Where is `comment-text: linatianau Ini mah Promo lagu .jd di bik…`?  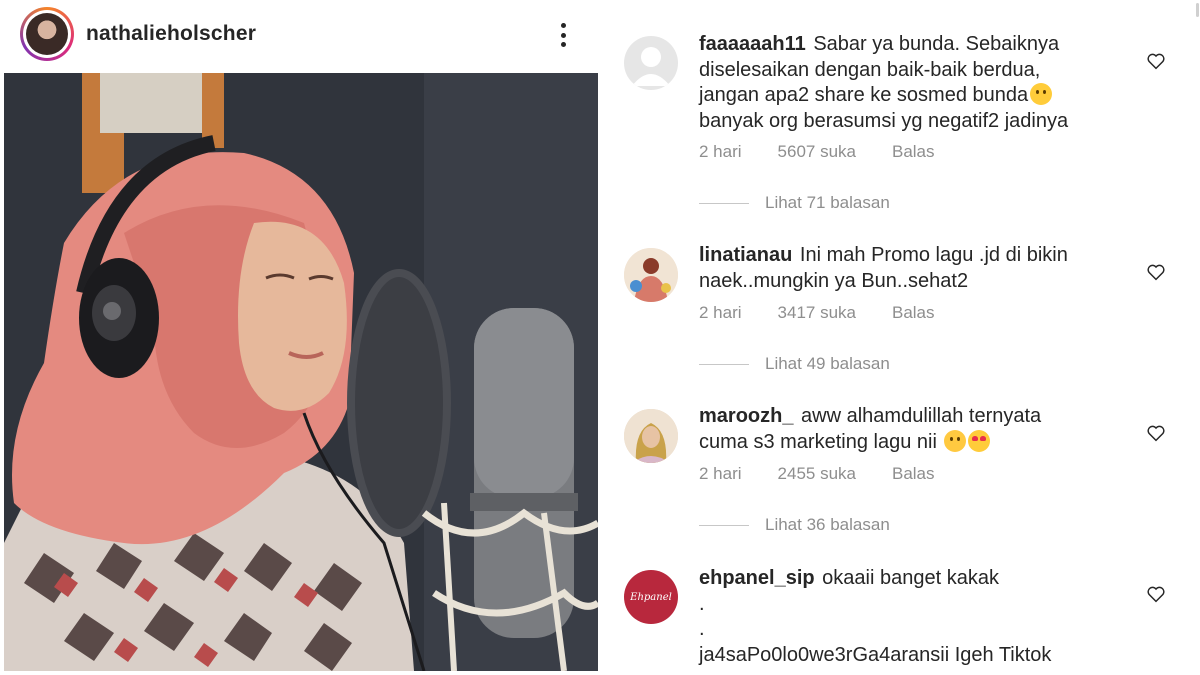 comment-text: linatianau Ini mah Promo lagu .jd di bik… is located at coordinates (909, 268).